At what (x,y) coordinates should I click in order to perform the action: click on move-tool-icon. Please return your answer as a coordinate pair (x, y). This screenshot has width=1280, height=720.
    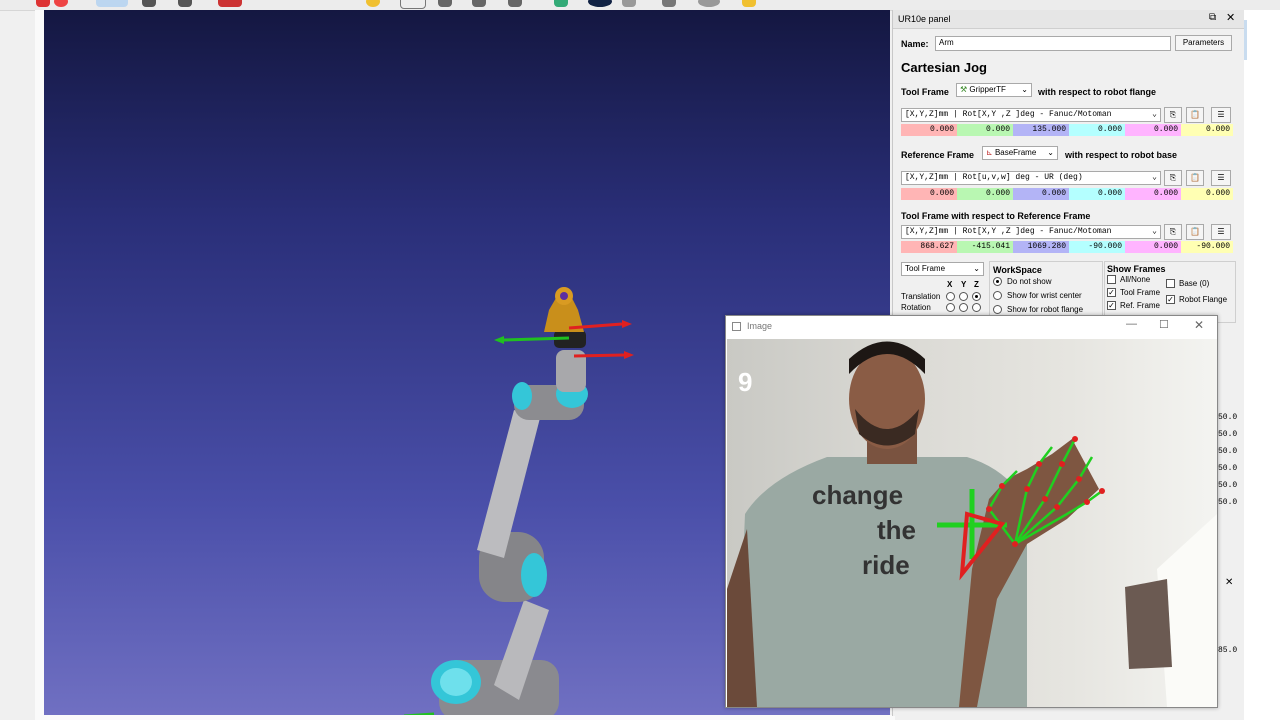
    Looking at the image, I should click on (149, 3).